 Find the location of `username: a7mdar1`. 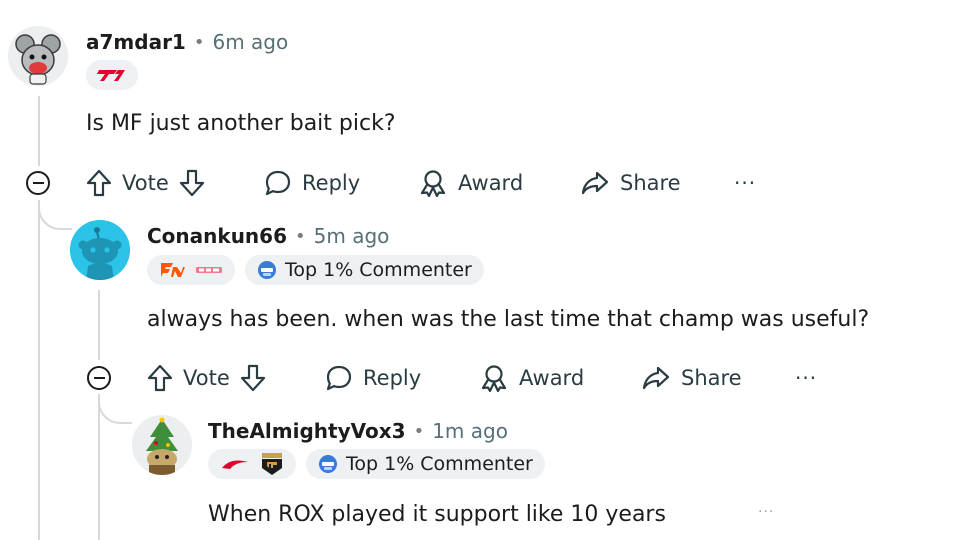

username: a7mdar1 is located at coordinates (136, 42).